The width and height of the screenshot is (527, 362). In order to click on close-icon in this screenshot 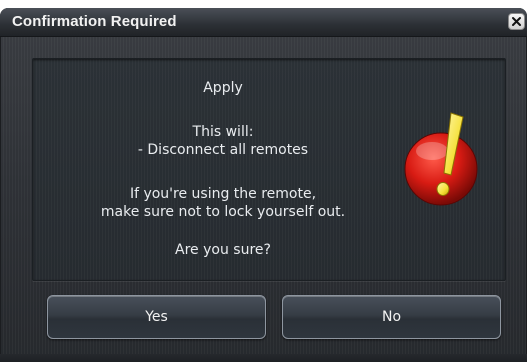, I will do `click(516, 21)`.